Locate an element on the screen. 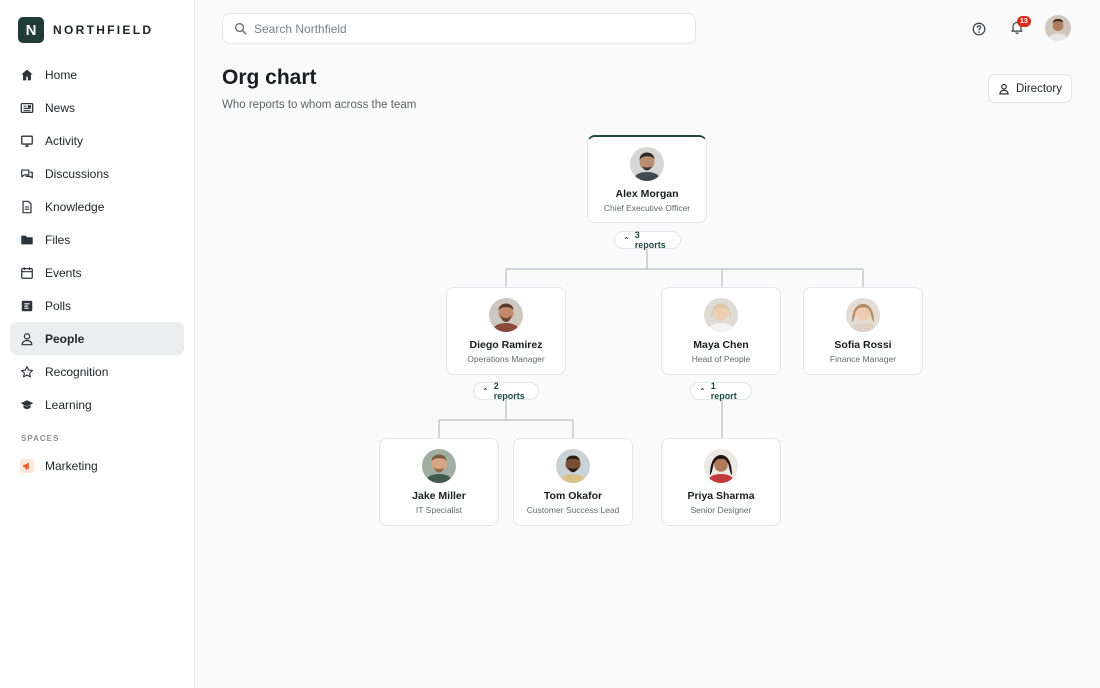 The height and width of the screenshot is (688, 1100). sidebar-item-label: Marketing is located at coordinates (71, 465).